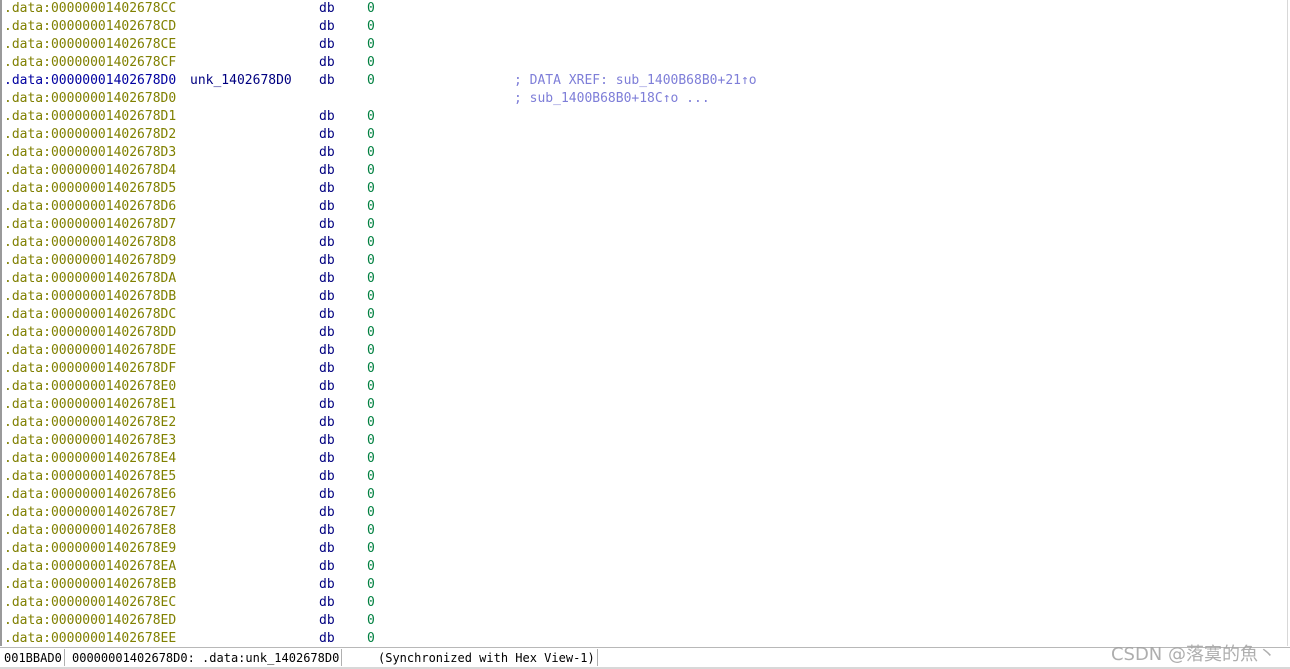  What do you see at coordinates (644, 27) in the screenshot?
I see `listing-line: .data:00000001402678CD db 0` at bounding box center [644, 27].